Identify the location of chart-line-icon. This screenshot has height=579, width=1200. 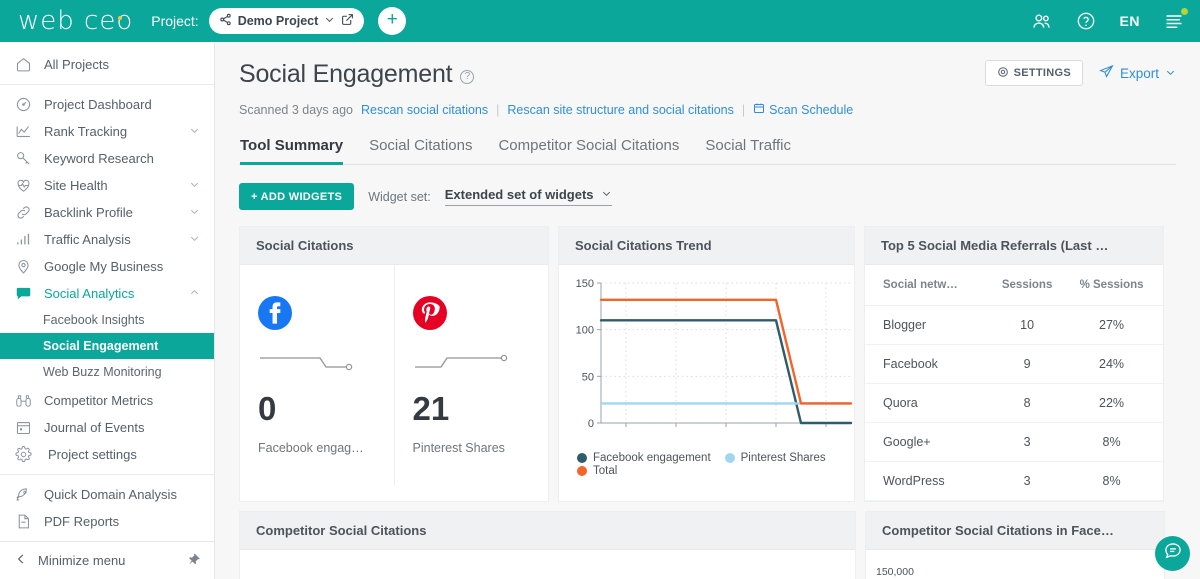
(23, 132).